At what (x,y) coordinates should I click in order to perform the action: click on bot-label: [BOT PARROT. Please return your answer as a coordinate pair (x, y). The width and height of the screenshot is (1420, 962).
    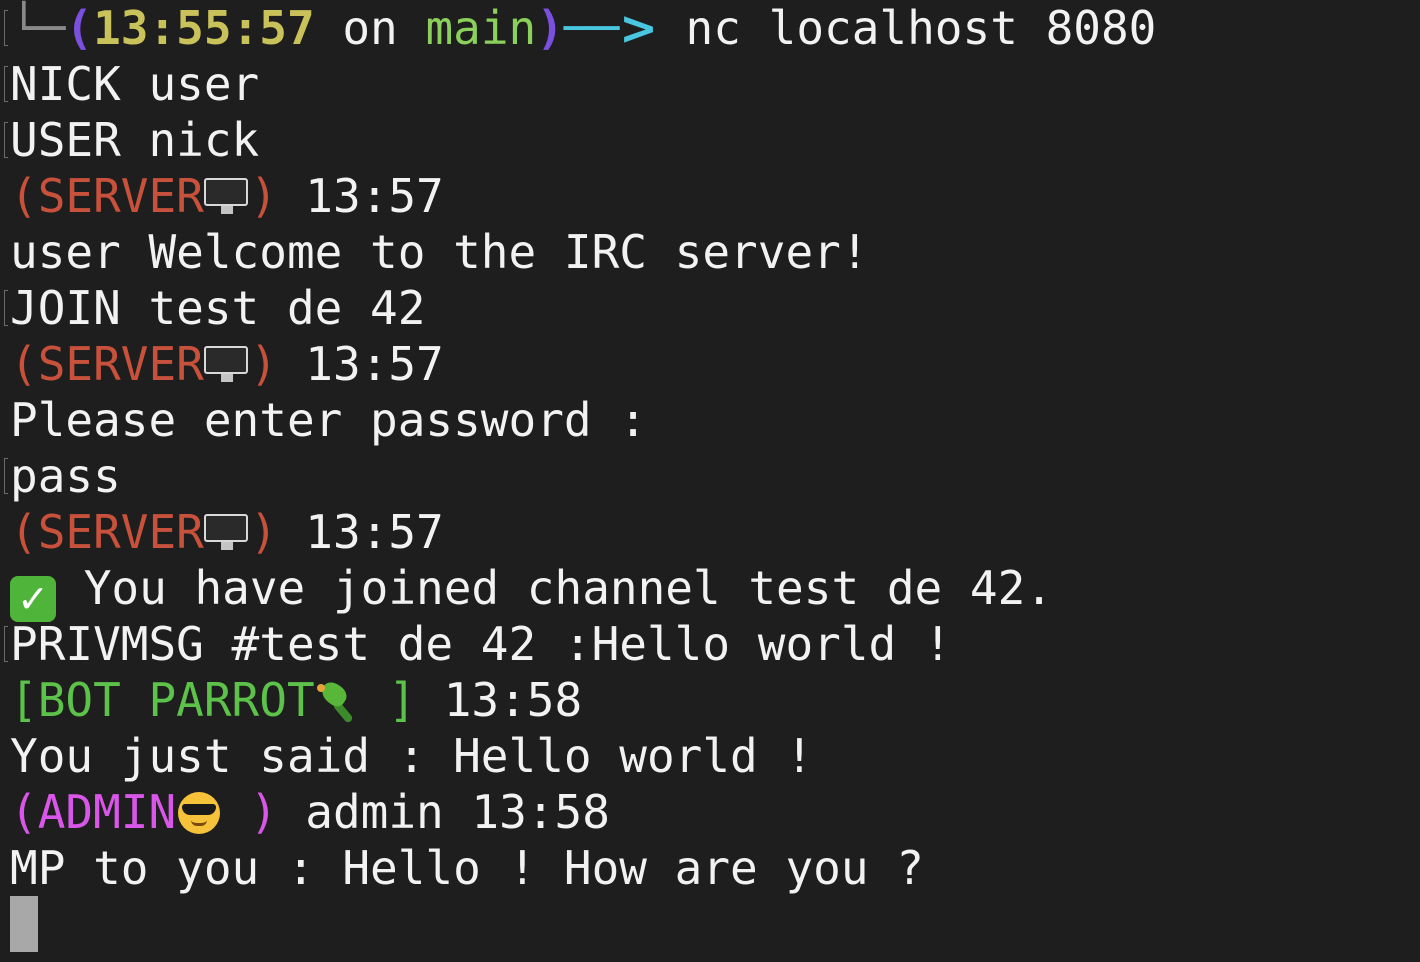
    Looking at the image, I should click on (162, 700).